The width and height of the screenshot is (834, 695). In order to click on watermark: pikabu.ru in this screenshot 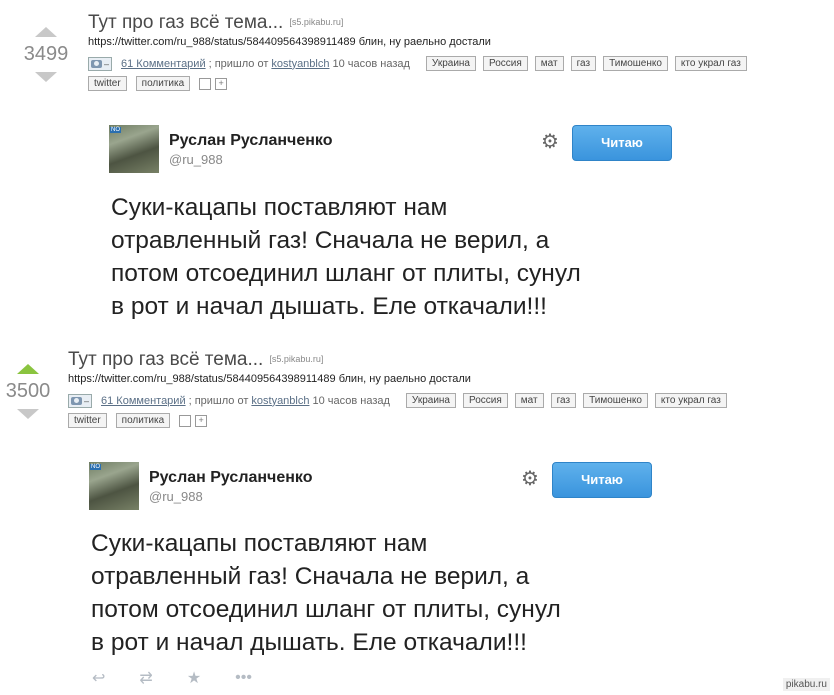, I will do `click(806, 684)`.